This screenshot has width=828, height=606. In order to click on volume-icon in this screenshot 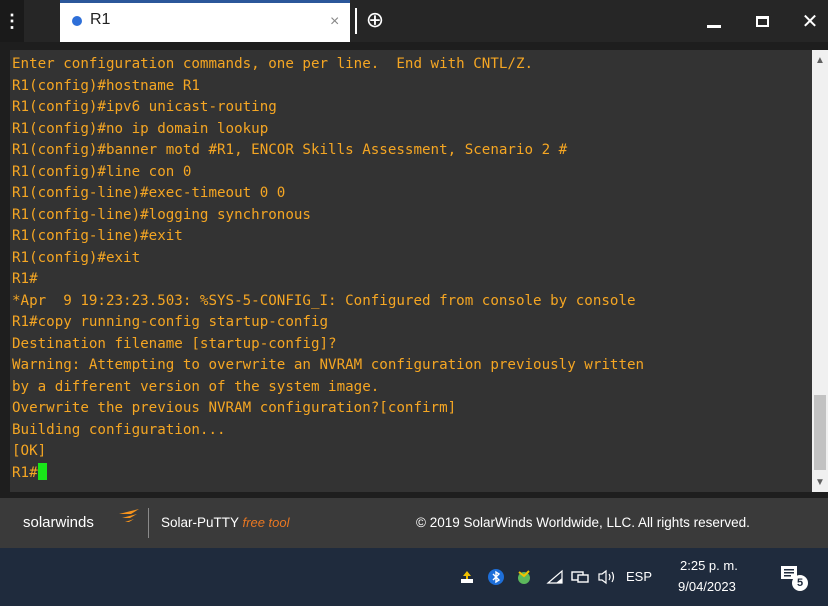, I will do `click(607, 577)`.